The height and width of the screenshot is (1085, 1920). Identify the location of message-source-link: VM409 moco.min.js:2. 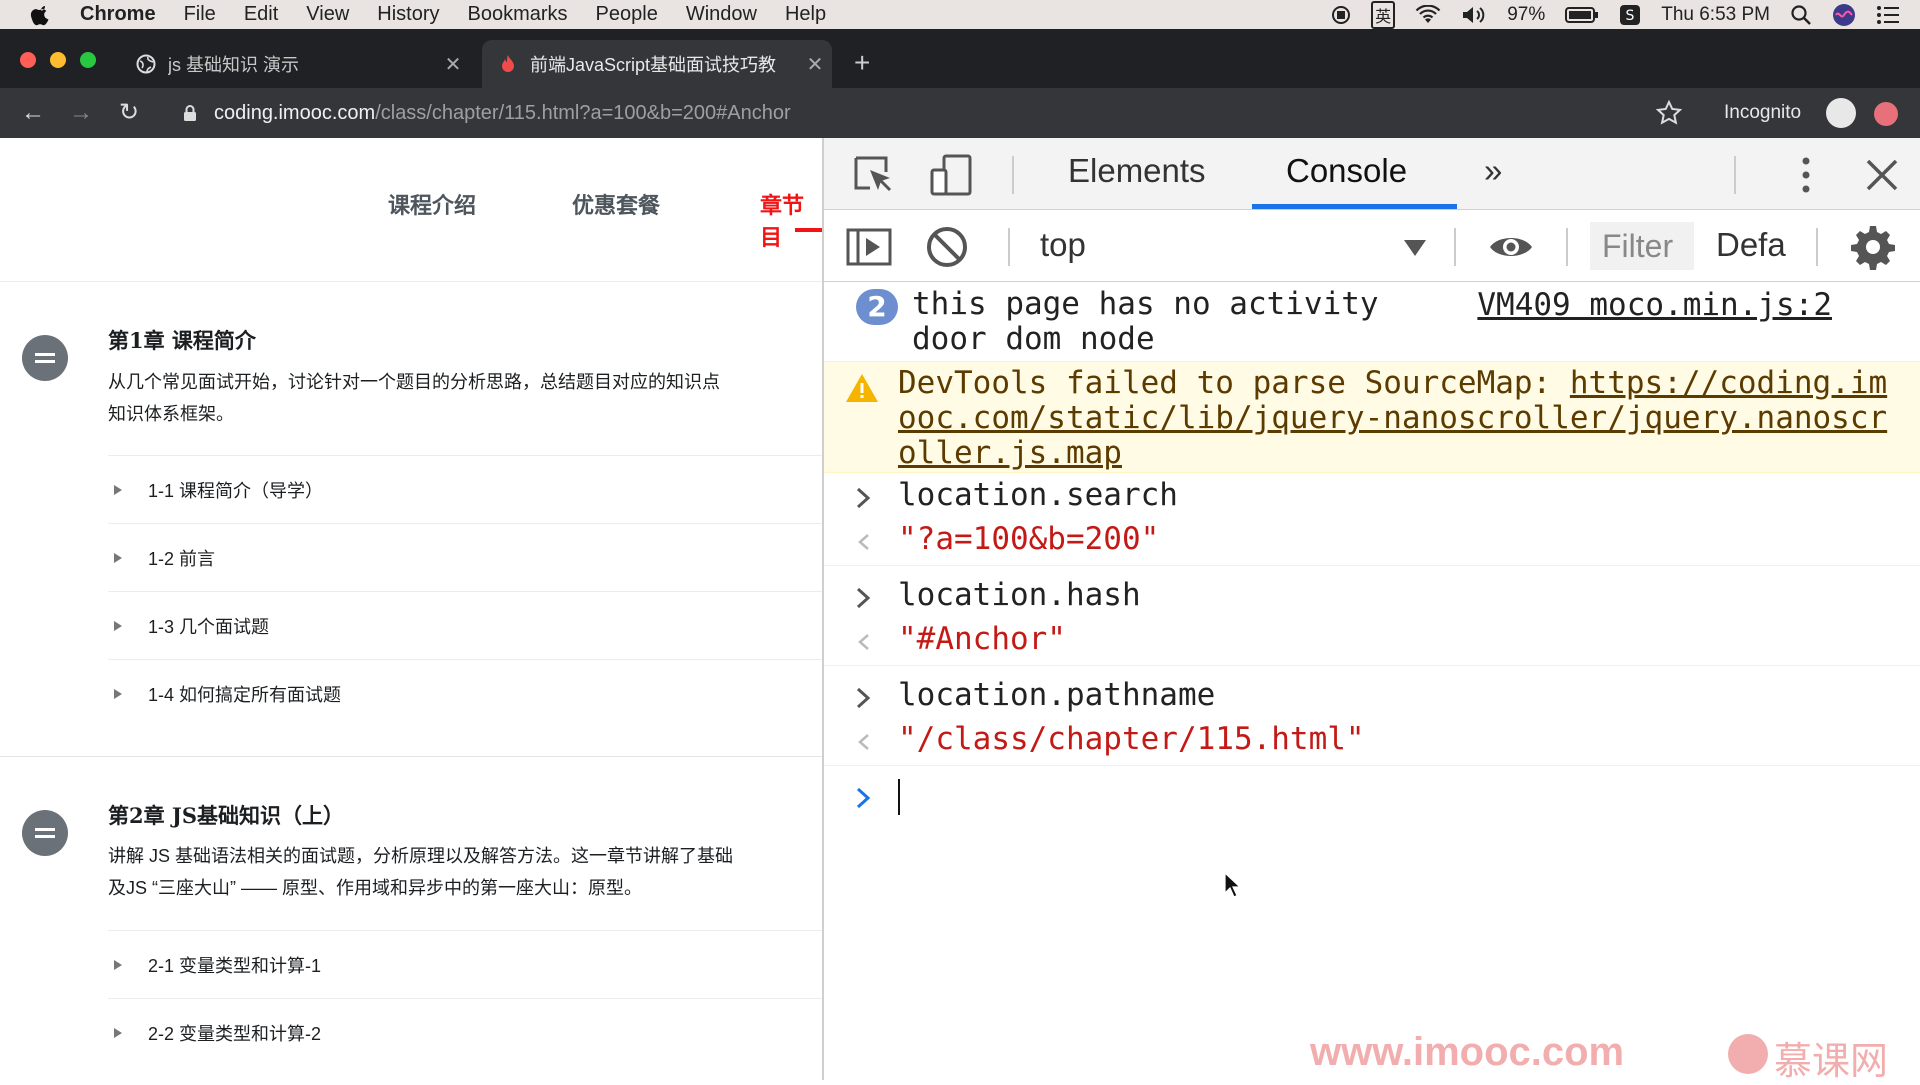
(1654, 305).